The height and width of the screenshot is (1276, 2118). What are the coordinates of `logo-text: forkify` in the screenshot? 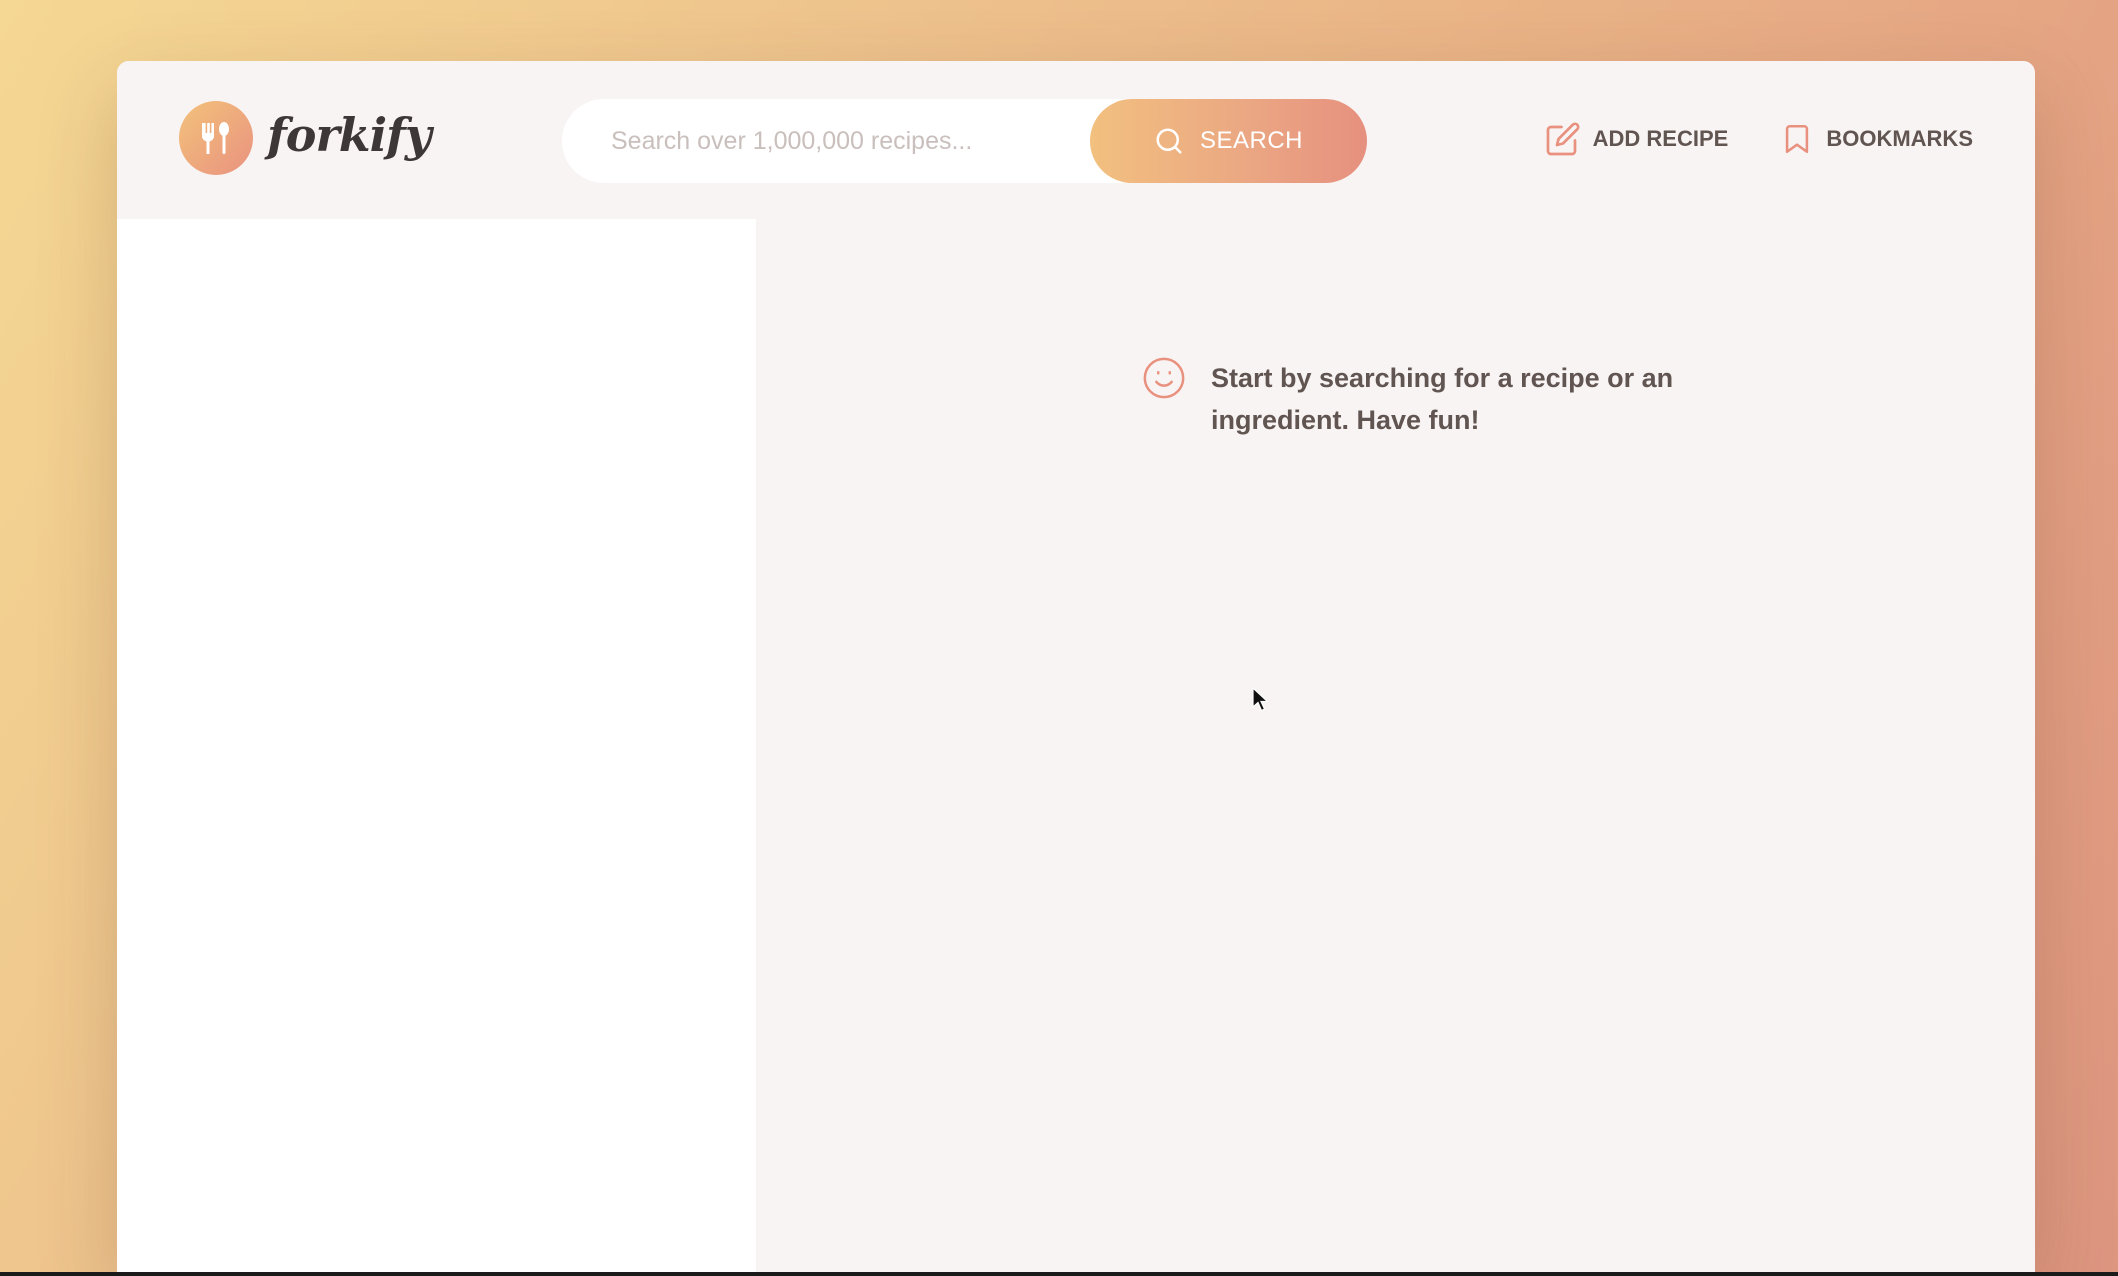 It's located at (349, 135).